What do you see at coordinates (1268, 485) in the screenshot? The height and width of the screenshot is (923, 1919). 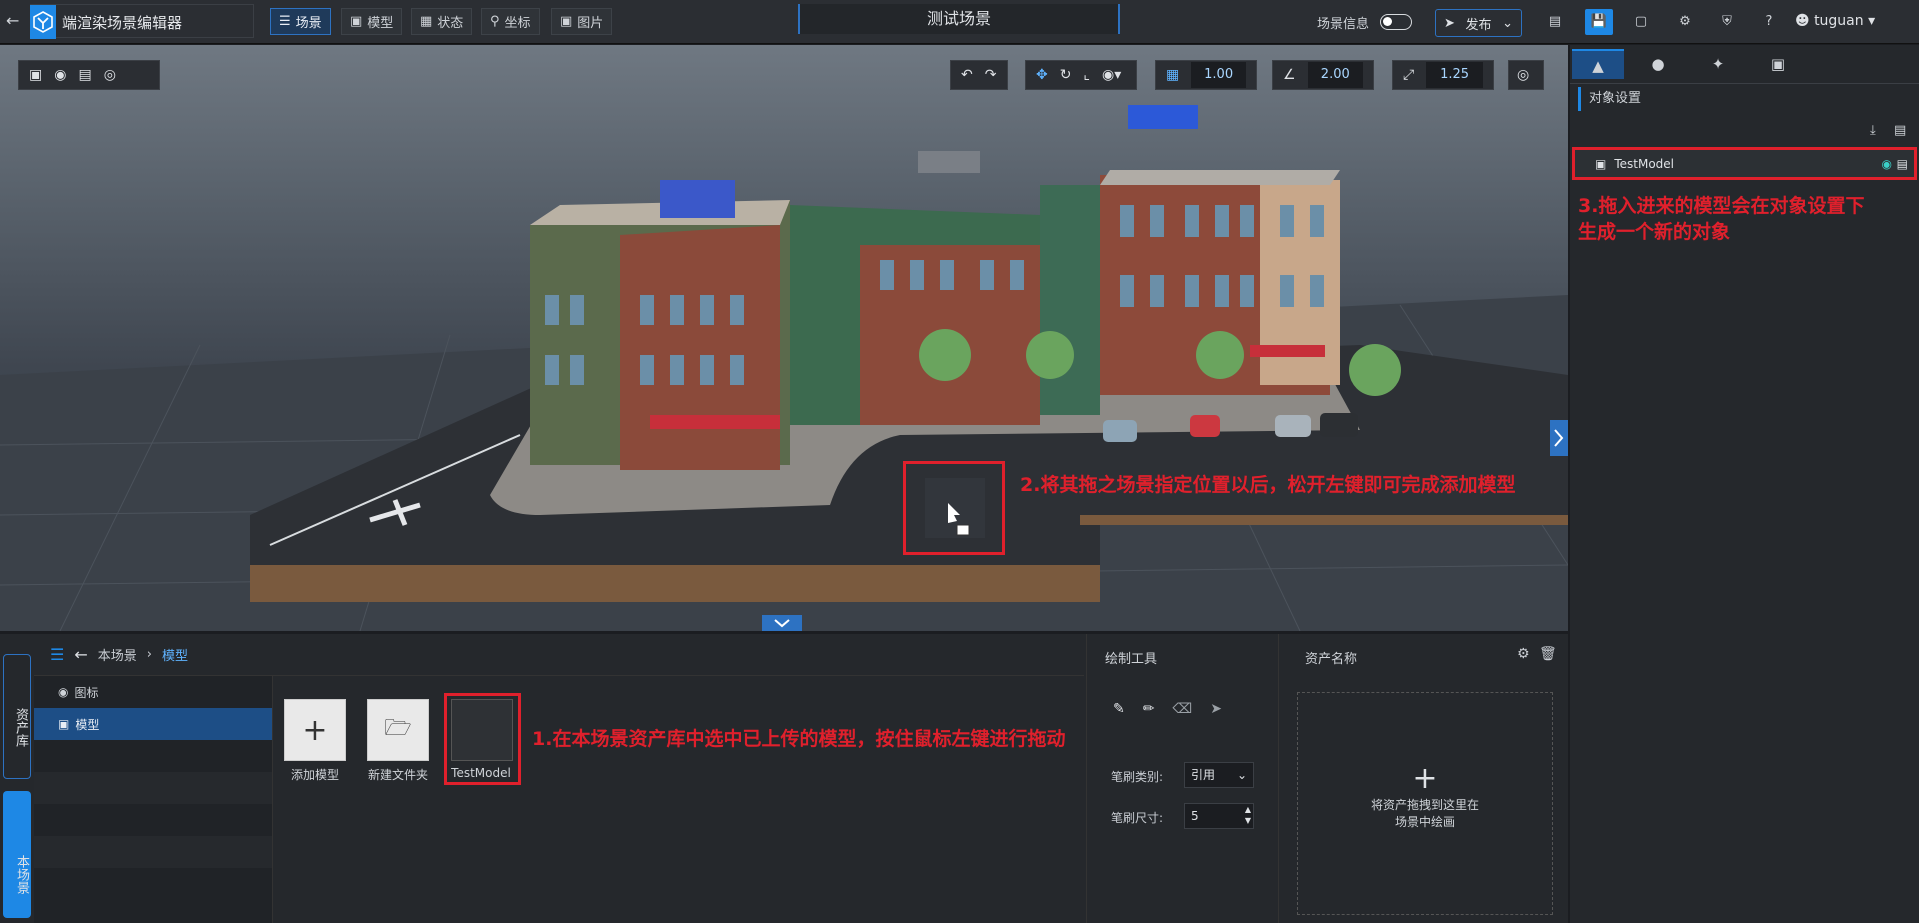 I see `annotation-step2: 2.将其拖之场景指定位置以后，松开左键即可完成添加模型` at bounding box center [1268, 485].